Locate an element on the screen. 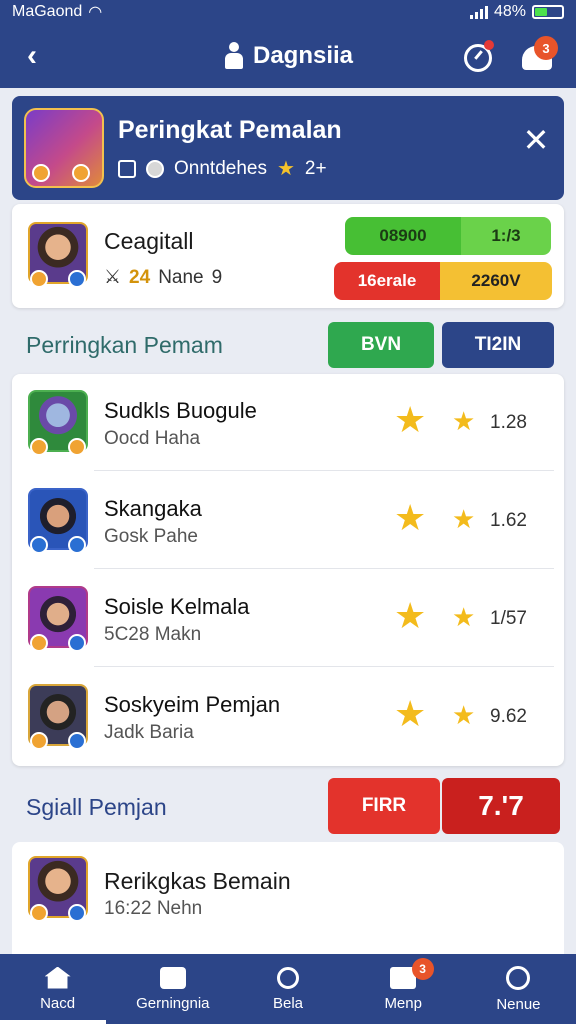 This screenshot has height=1024, width=576. list-item: Skangaka Gosk Pahe ★ ★ 1.62 is located at coordinates (288, 521).